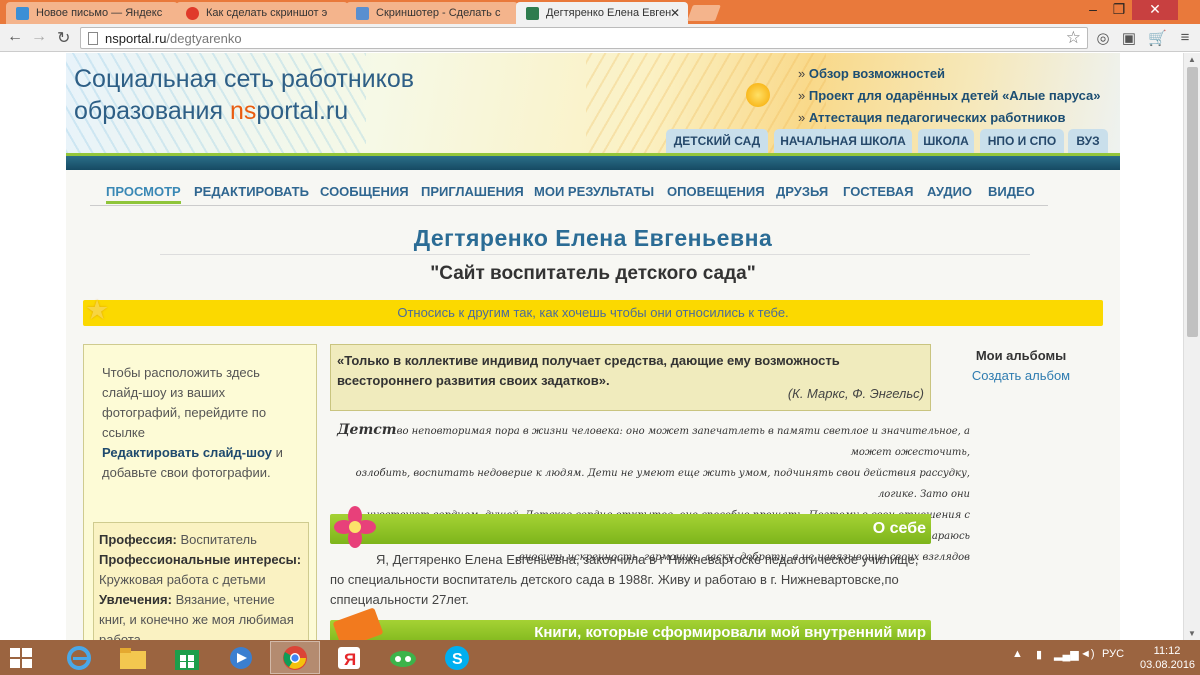 Image resolution: width=1200 pixels, height=675 pixels. I want to click on minimize-icon: –, so click(1093, 10).